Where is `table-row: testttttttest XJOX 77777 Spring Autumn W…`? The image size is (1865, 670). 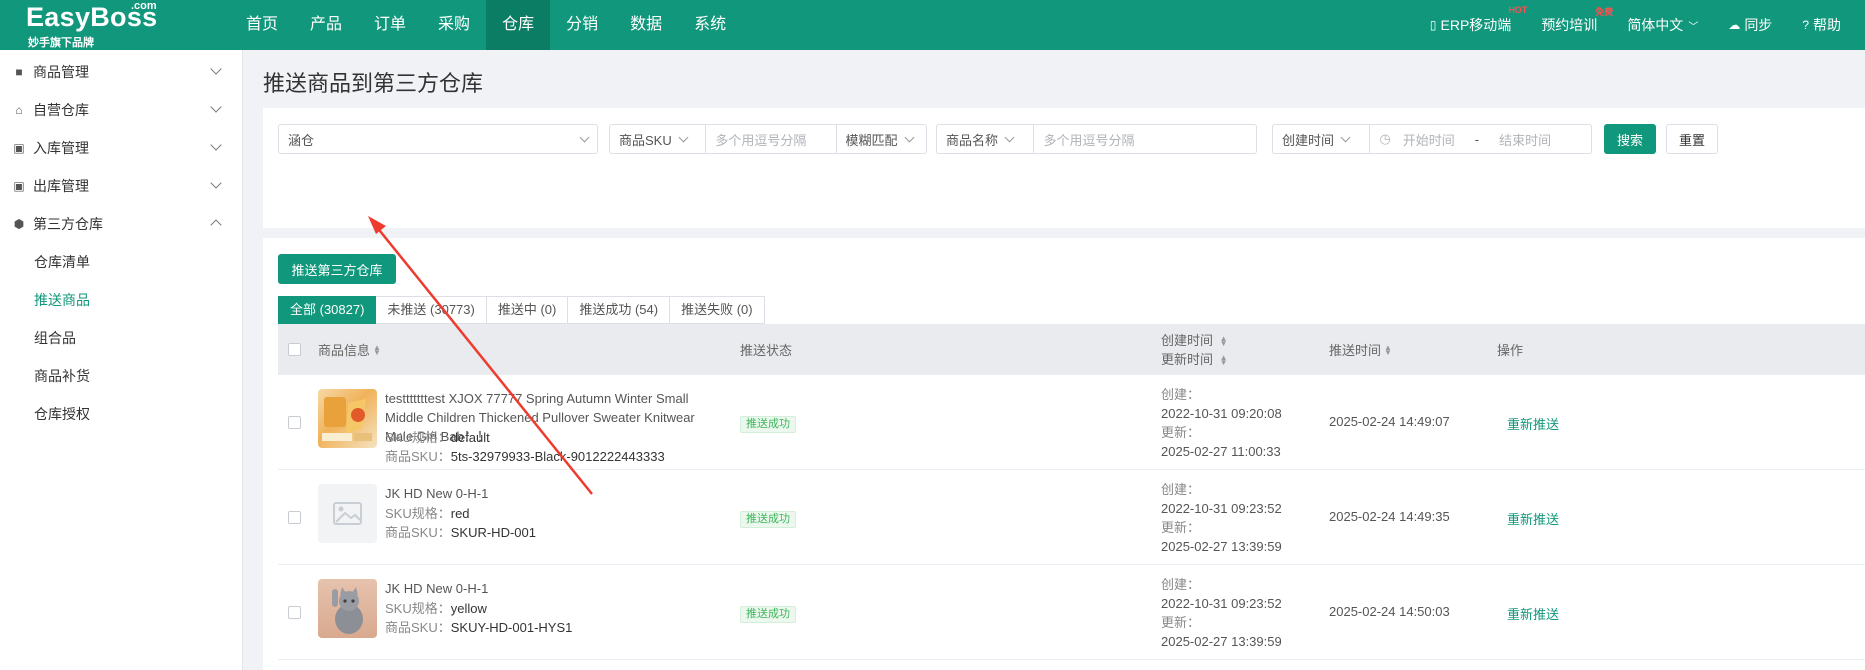
table-row: testttttttest XJOX 77777 Spring Autumn W… is located at coordinates (1071, 422).